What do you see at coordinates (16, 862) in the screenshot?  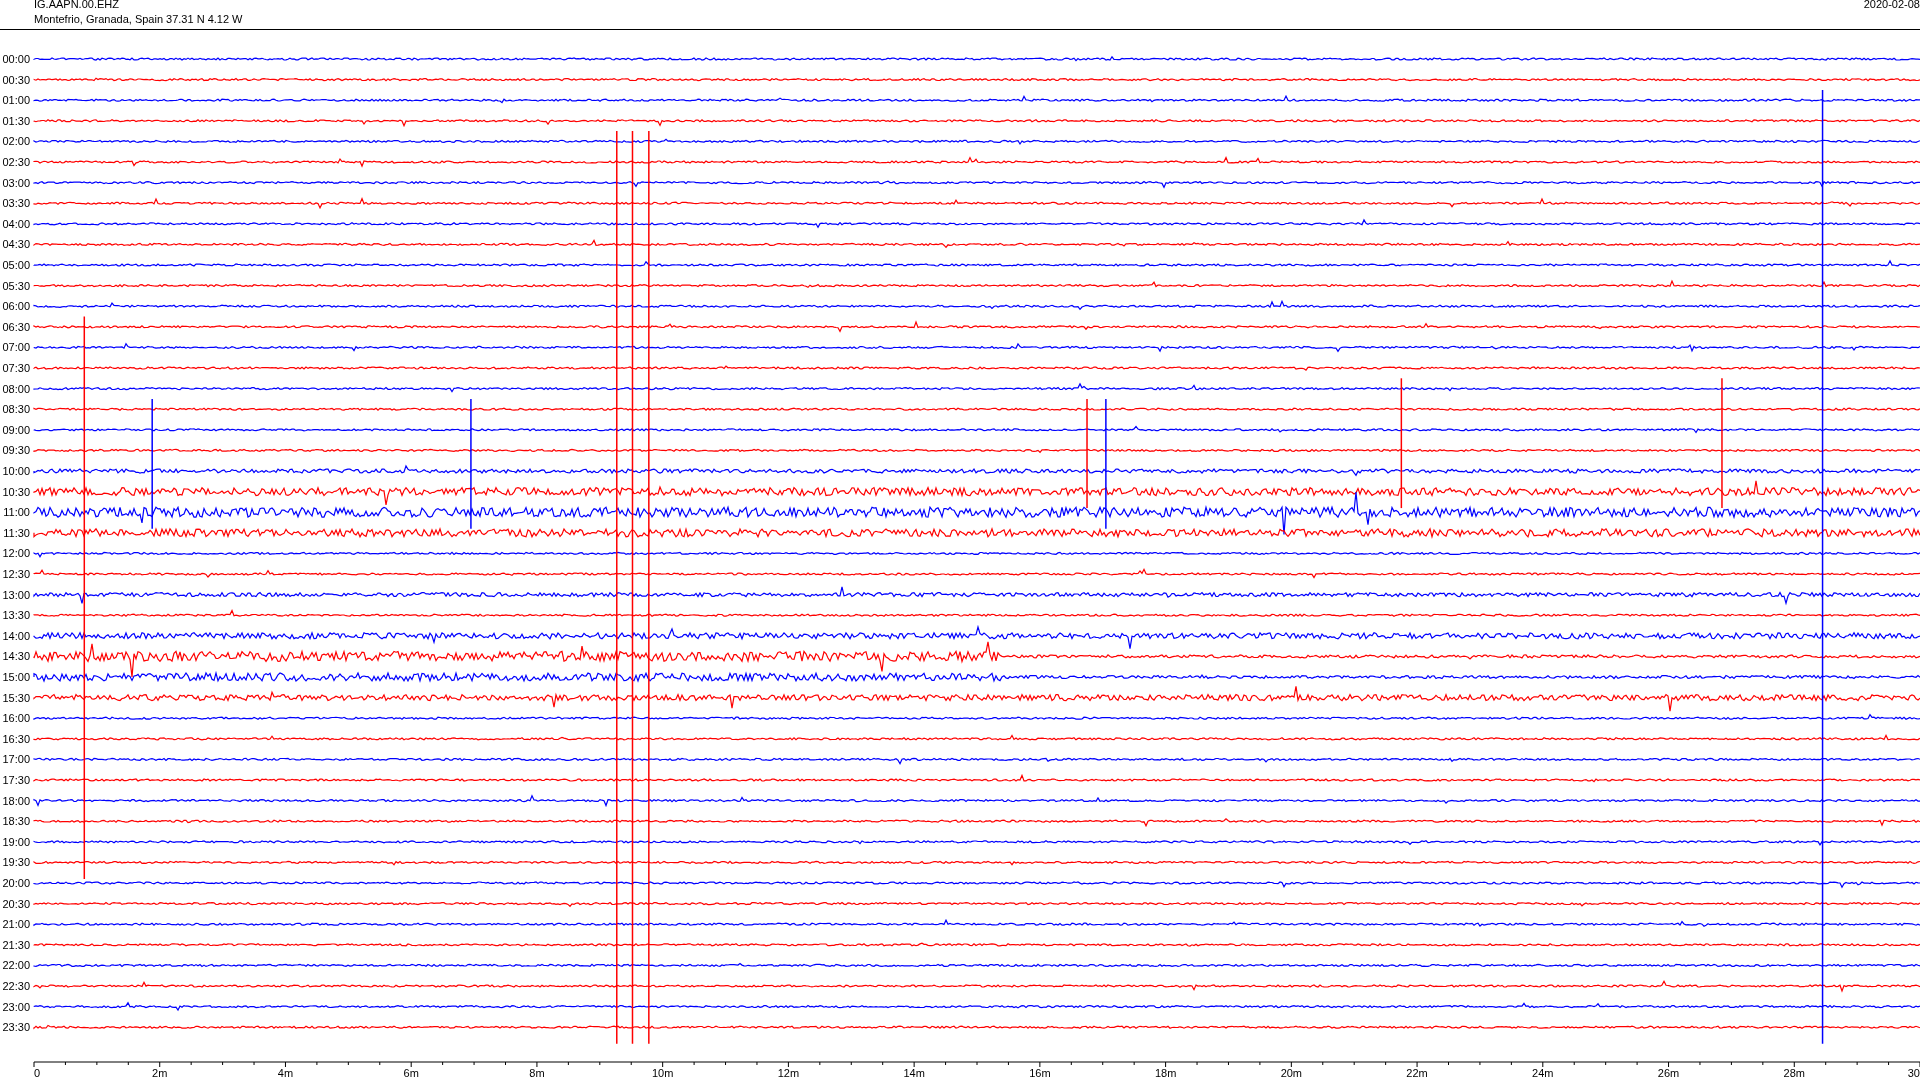 I see `time-label: 19:30` at bounding box center [16, 862].